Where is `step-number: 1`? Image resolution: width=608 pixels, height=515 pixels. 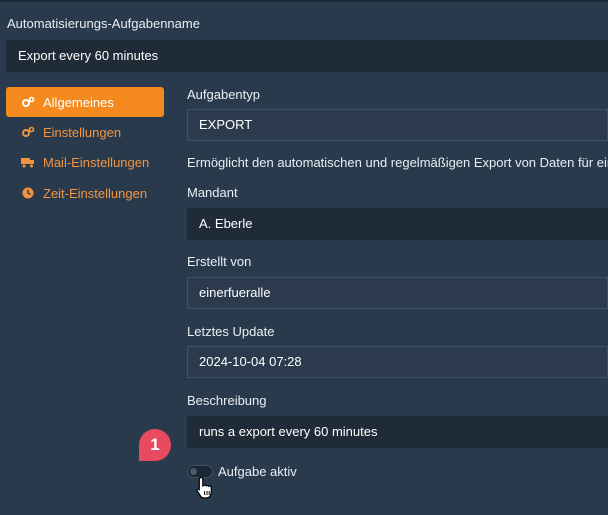
step-number: 1 is located at coordinates (155, 444).